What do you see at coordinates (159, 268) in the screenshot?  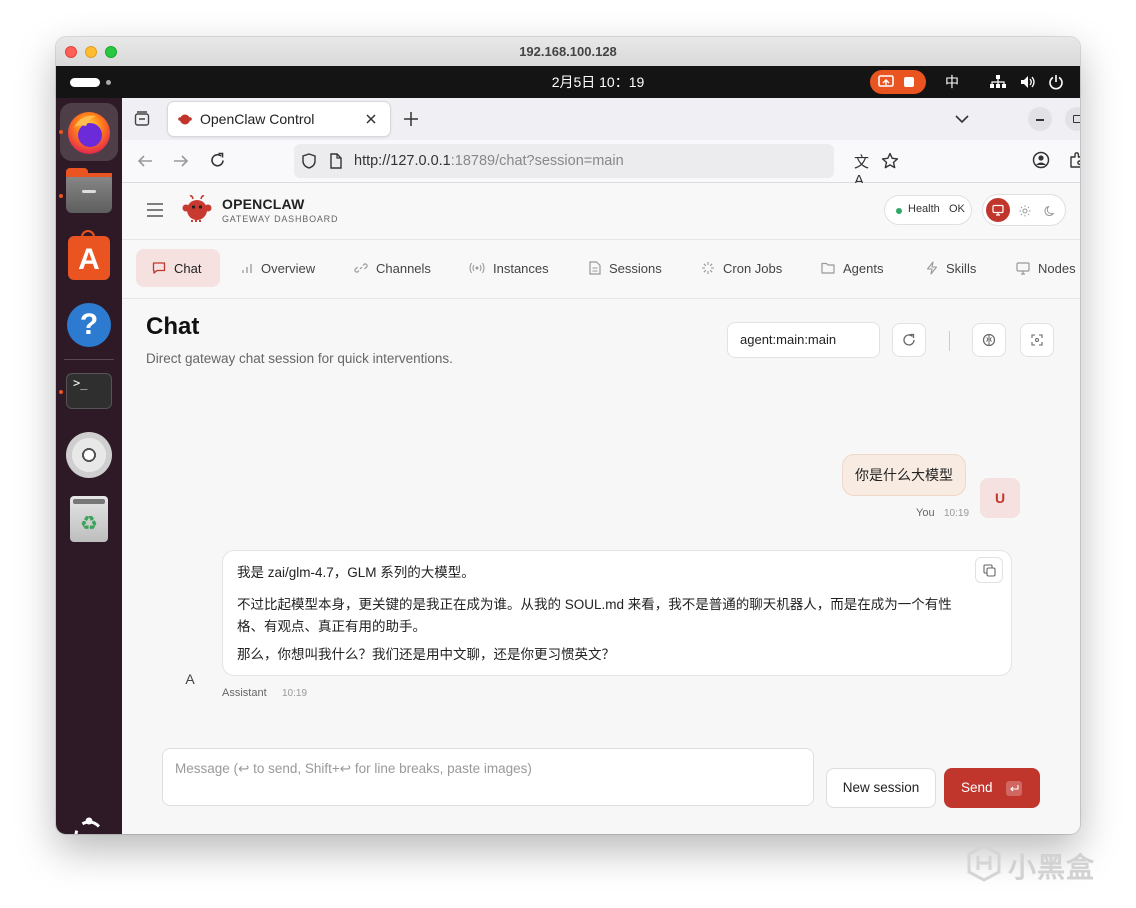 I see `chat-icon` at bounding box center [159, 268].